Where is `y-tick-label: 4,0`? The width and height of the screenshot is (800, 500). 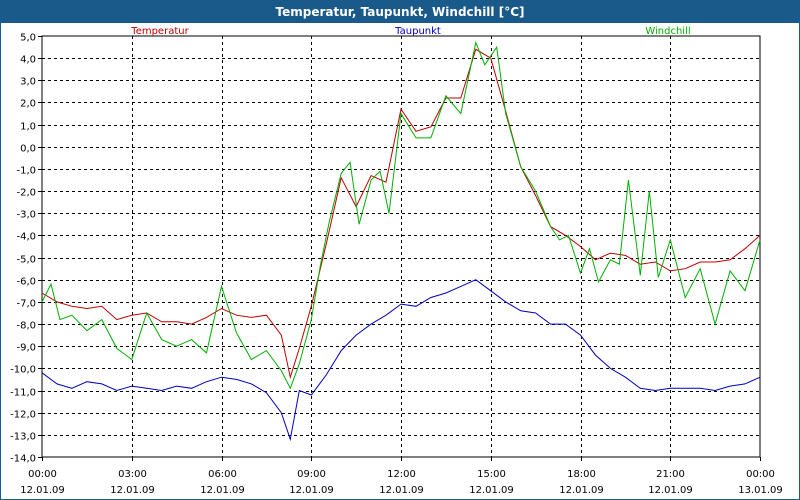 y-tick-label: 4,0 is located at coordinates (28, 60).